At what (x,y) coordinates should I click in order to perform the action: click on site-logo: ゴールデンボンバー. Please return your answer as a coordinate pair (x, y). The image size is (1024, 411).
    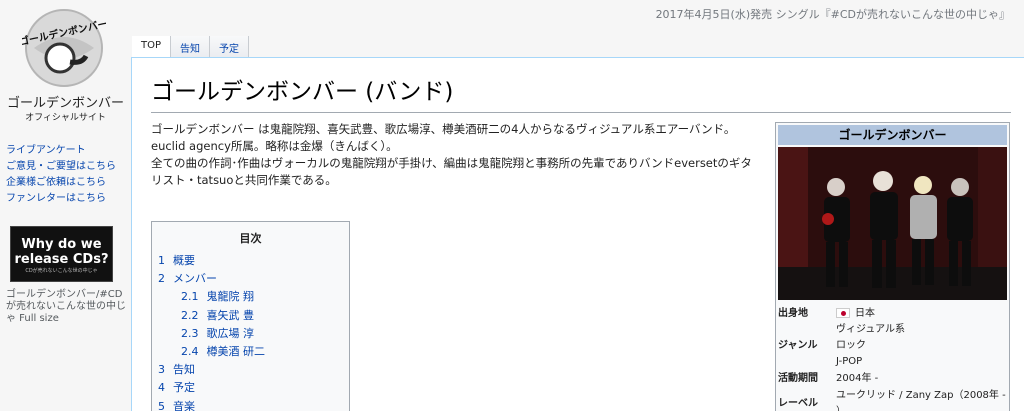
    Looking at the image, I should click on (63, 48).